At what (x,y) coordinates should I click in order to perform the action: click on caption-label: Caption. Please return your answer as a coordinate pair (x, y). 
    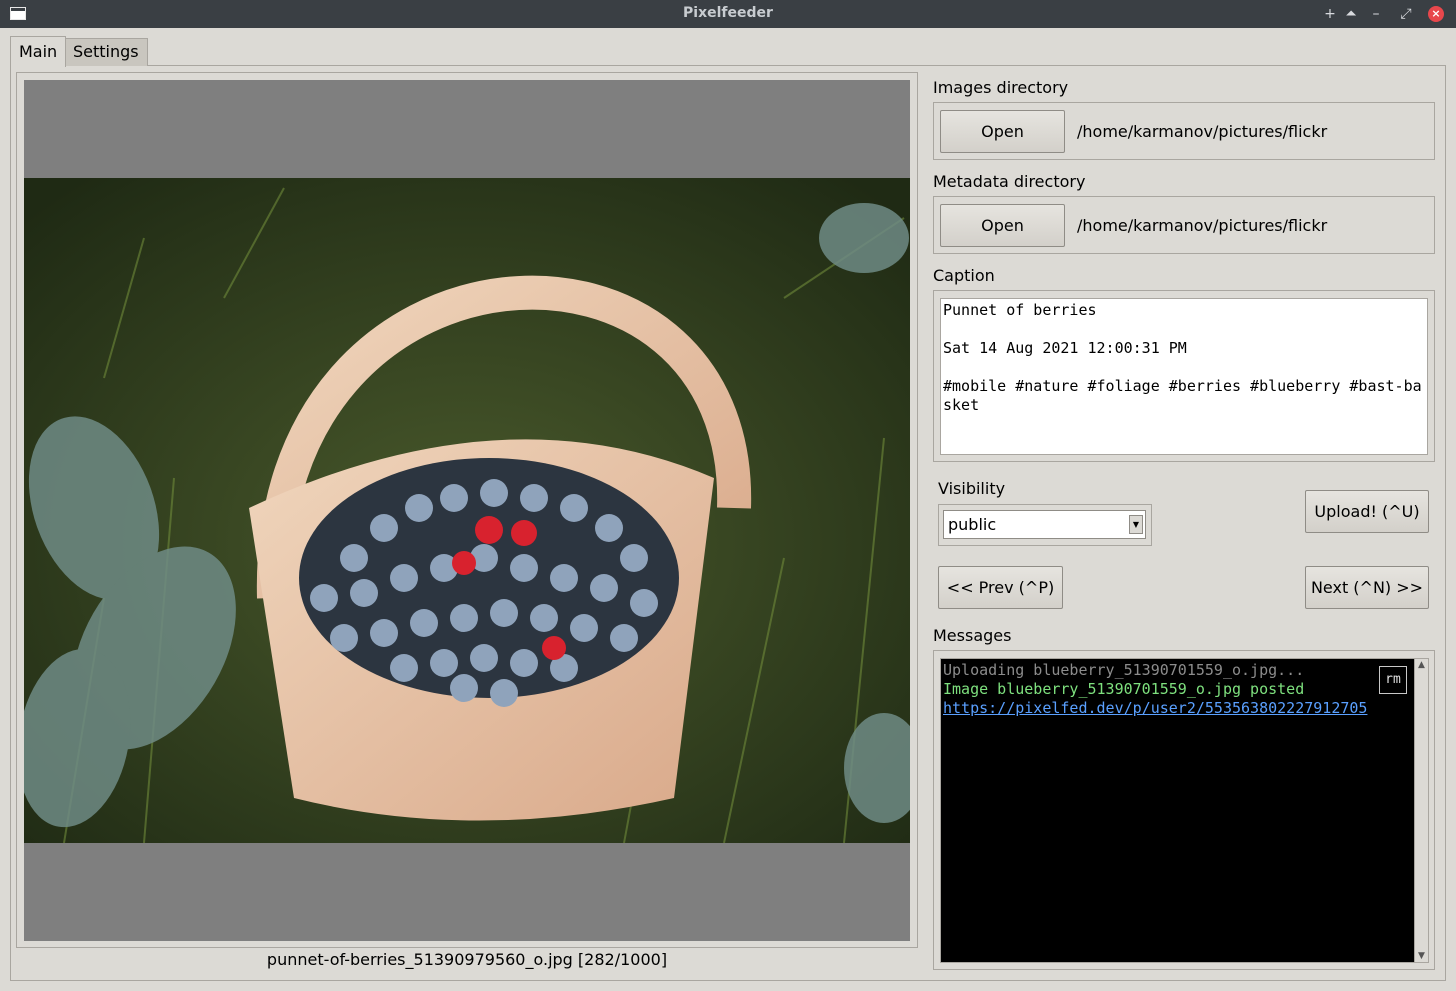
    Looking at the image, I should click on (964, 275).